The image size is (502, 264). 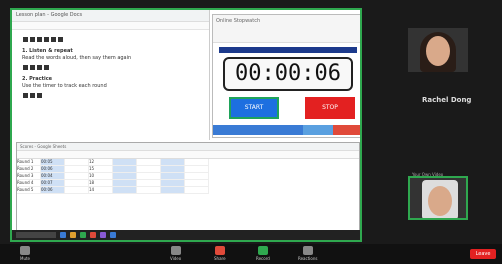 I want to click on doc-toolbar, so click(x=110, y=26).